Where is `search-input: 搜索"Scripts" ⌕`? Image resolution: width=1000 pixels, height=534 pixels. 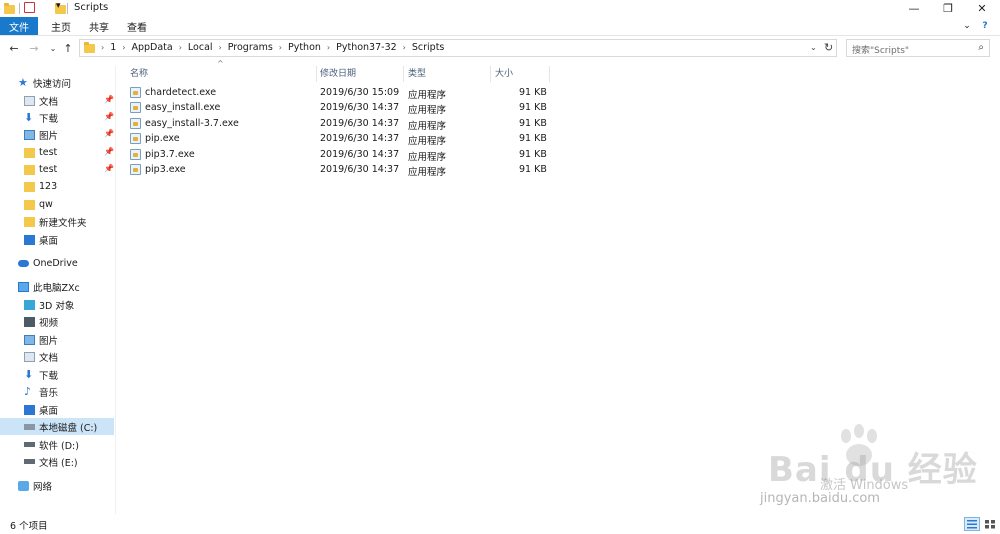
search-input: 搜索"Scripts" ⌕ is located at coordinates (918, 48).